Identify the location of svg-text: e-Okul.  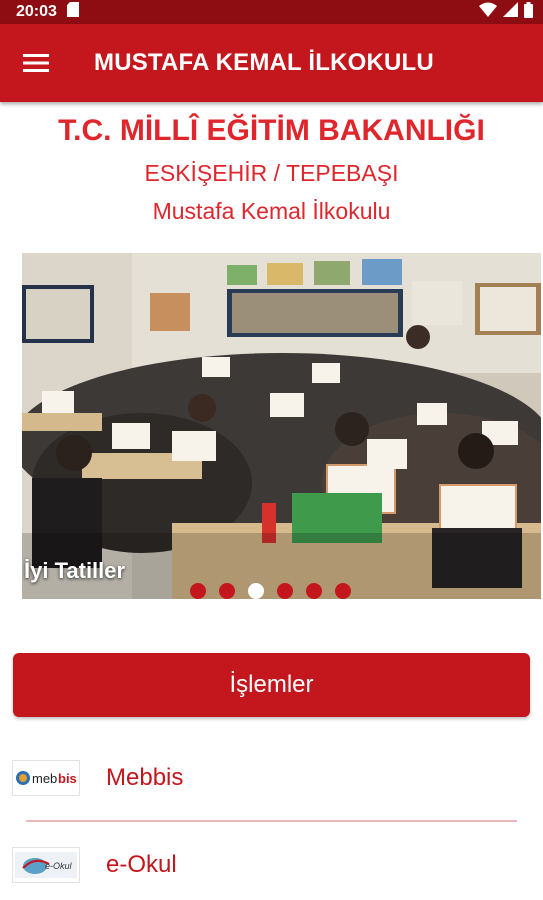
(59, 866).